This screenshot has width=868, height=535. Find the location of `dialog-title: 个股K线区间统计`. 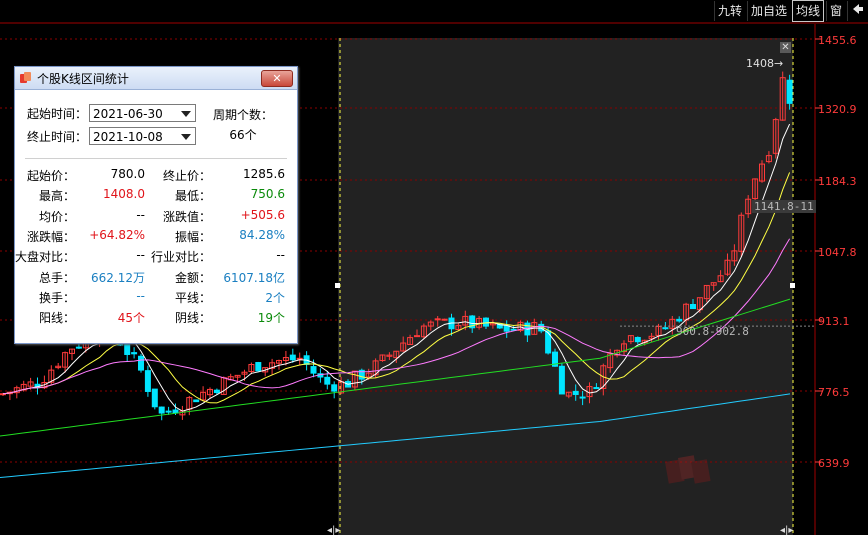

dialog-title: 个股K线区间统计 is located at coordinates (83, 78).